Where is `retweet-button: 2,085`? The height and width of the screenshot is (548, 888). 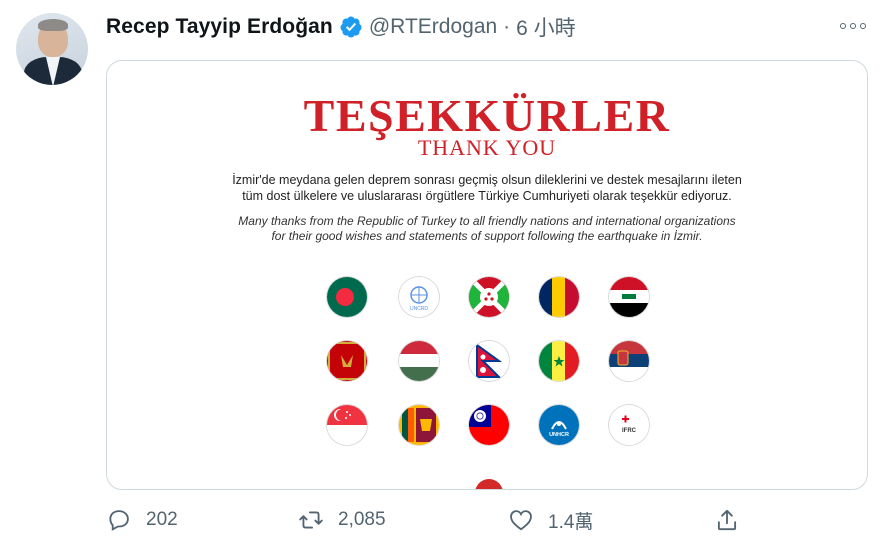 retweet-button: 2,085 is located at coordinates (342, 520).